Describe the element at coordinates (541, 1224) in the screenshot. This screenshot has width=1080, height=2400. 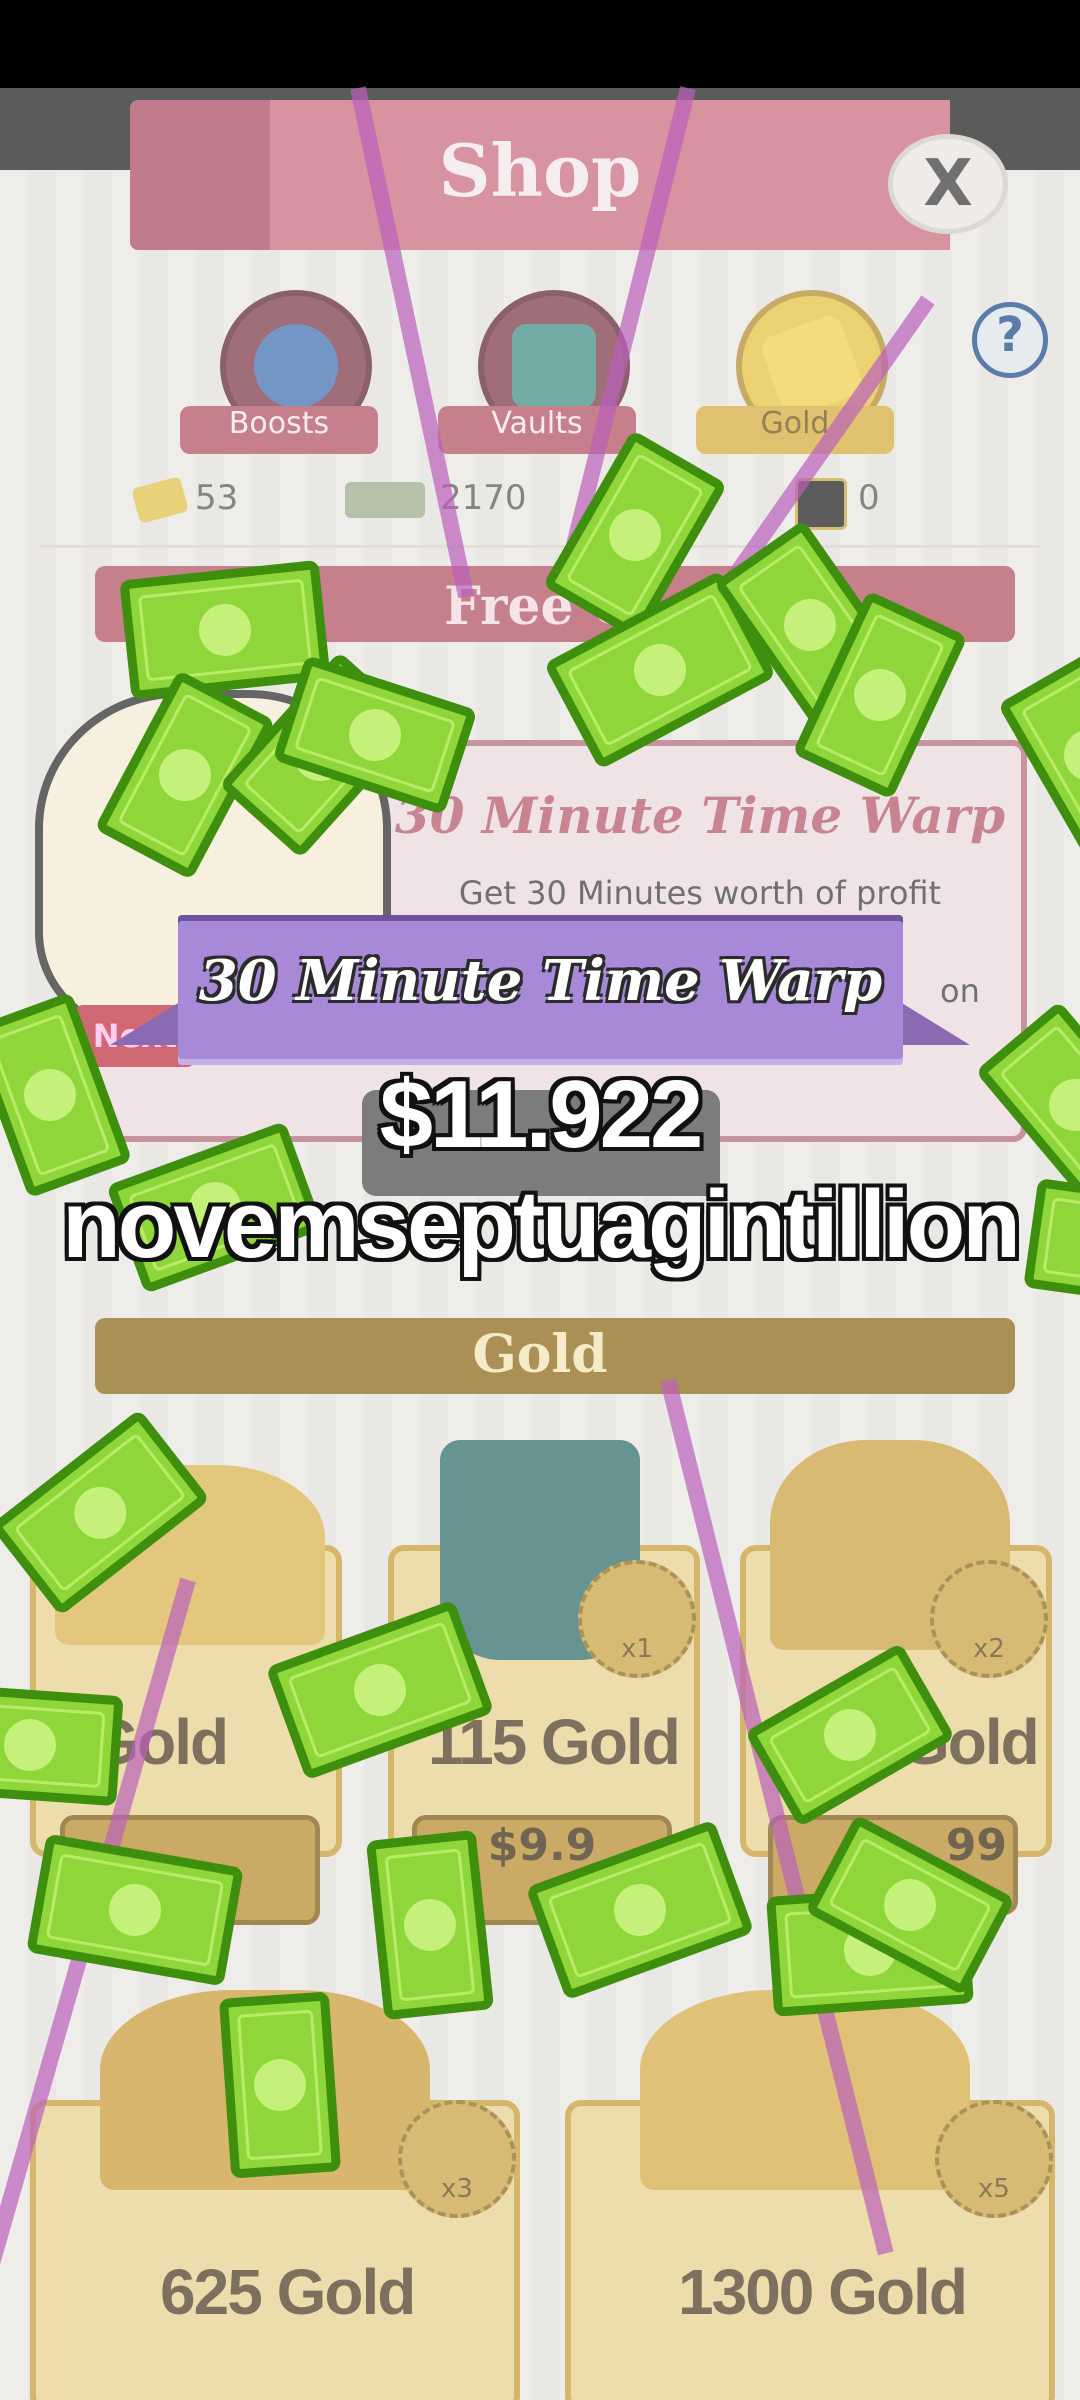
I see `reward-amount-unit: novemseptuagintillion` at that location.